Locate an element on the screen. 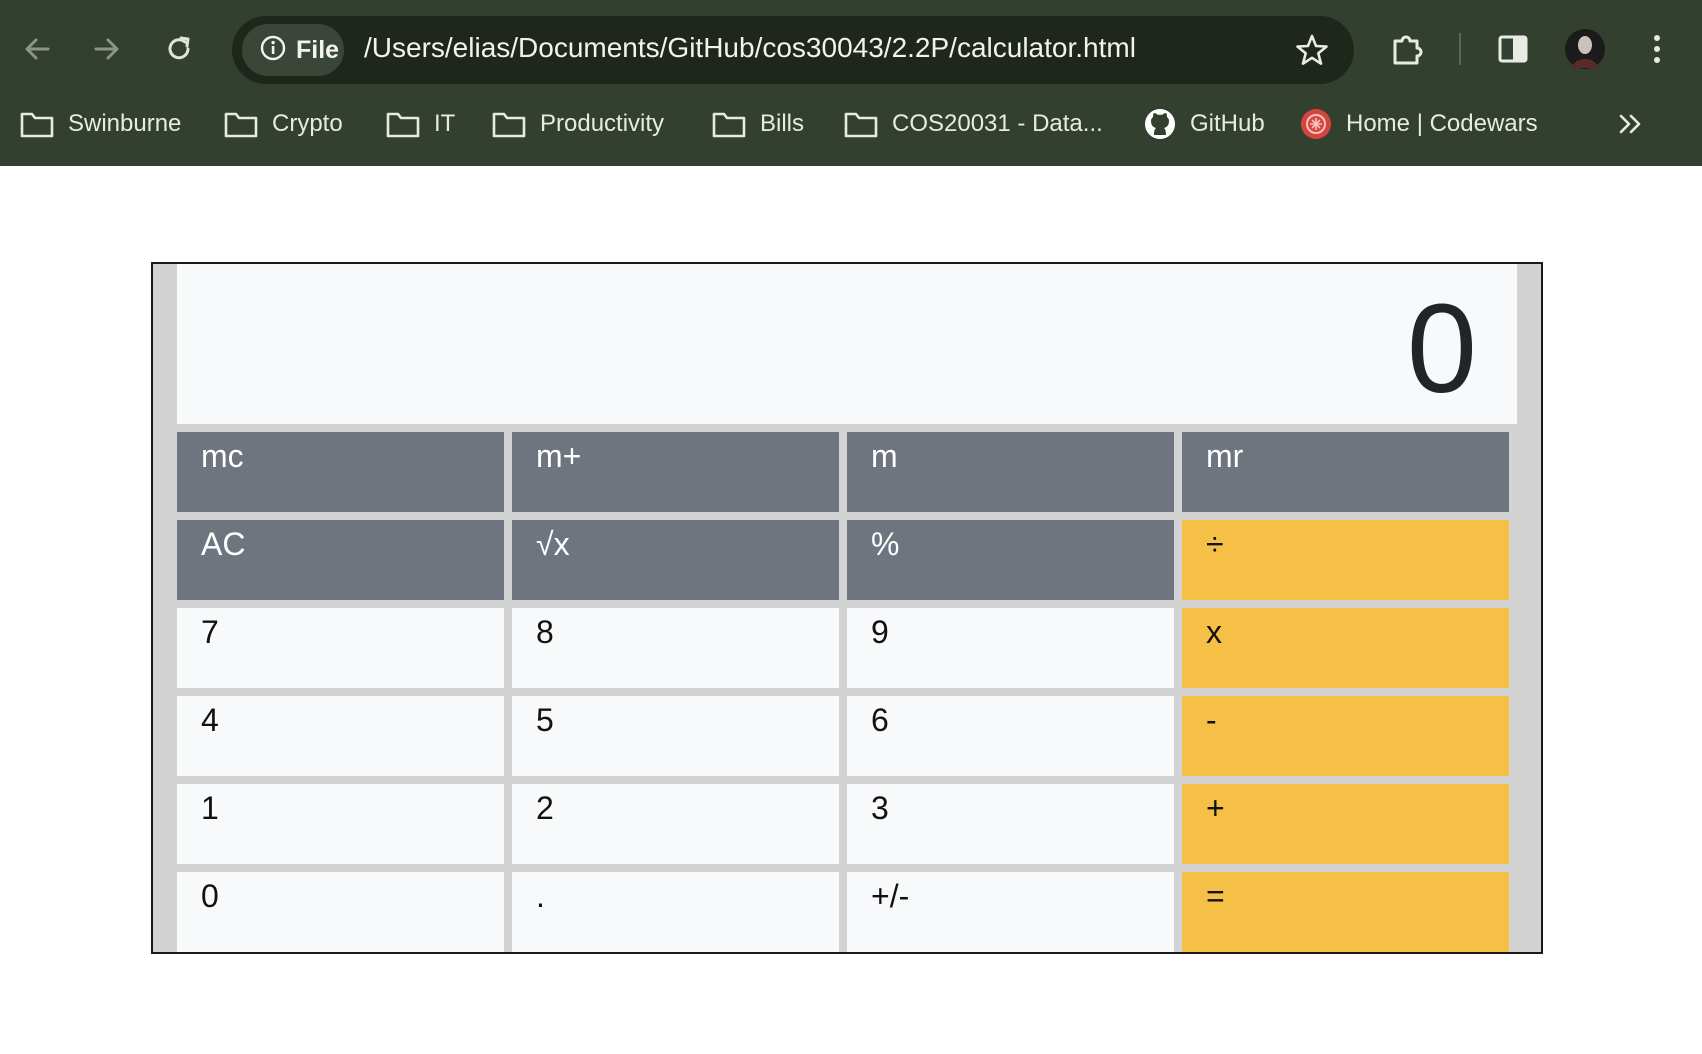 Image resolution: width=1702 pixels, height=1054 pixels. key-divide: ÷ is located at coordinates (1345, 560).